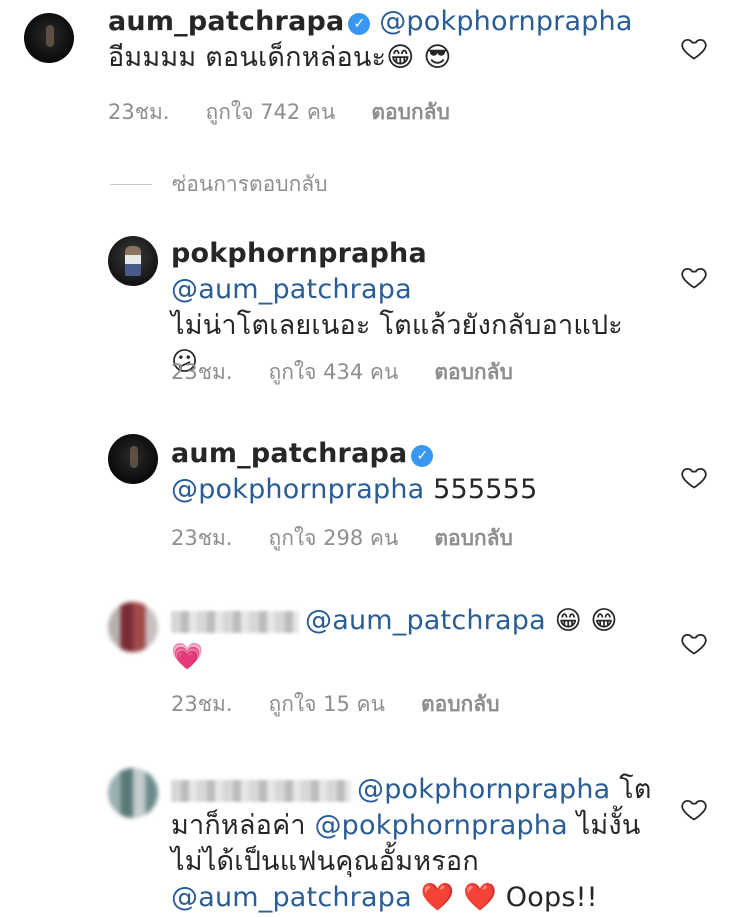 Image resolution: width=750 pixels, height=917 pixels. I want to click on comment-meta: 23ชม. ถูกใจ 434 คน ตอบกลับ, so click(360, 372).